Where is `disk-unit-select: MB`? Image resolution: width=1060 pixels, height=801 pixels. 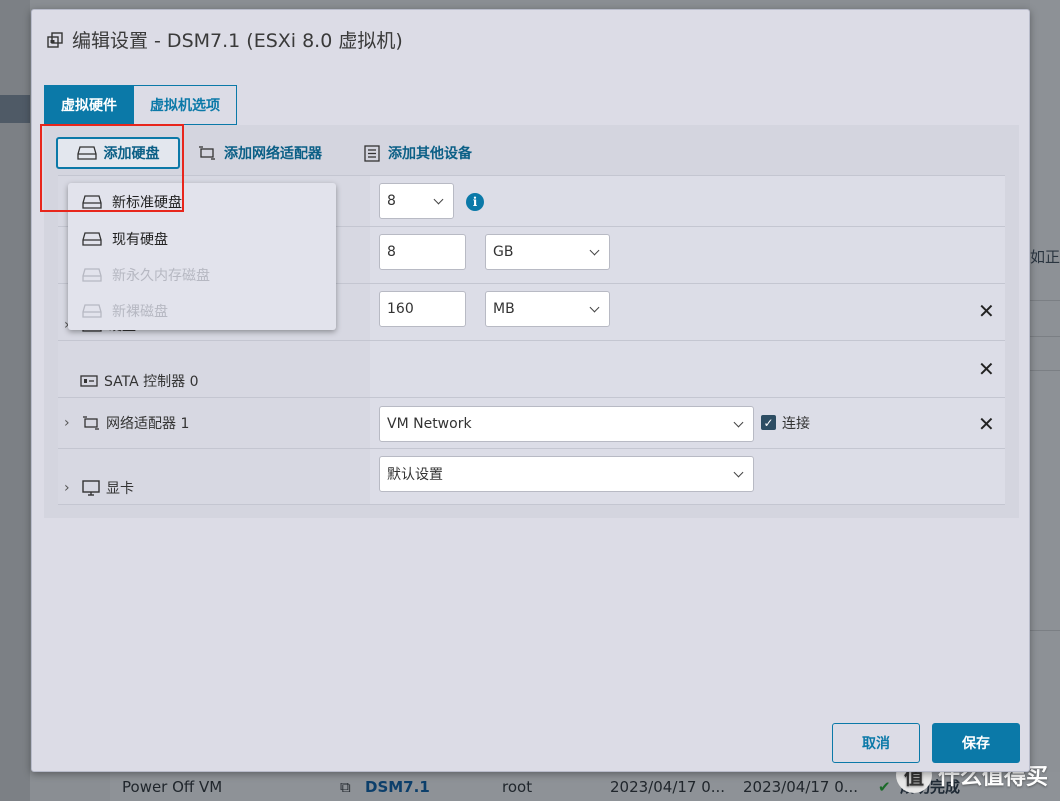 disk-unit-select: MB is located at coordinates (547, 309).